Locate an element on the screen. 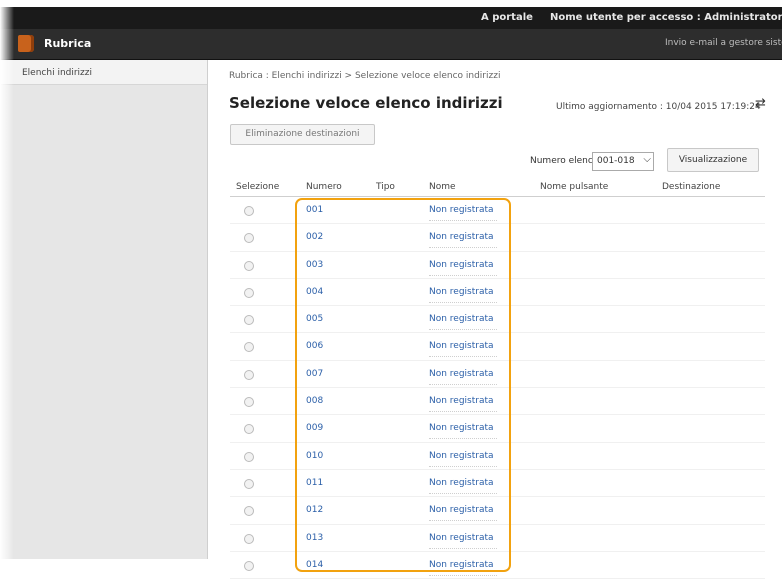 This screenshot has height=579, width=782. table-row: 008 Non registrata is located at coordinates (497, 402).